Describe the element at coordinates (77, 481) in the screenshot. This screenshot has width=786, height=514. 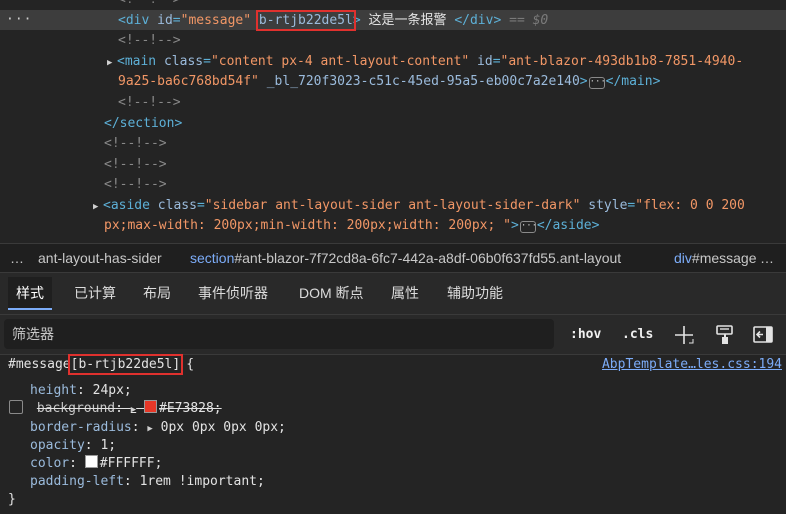
I see `property-name: padding-left` at that location.